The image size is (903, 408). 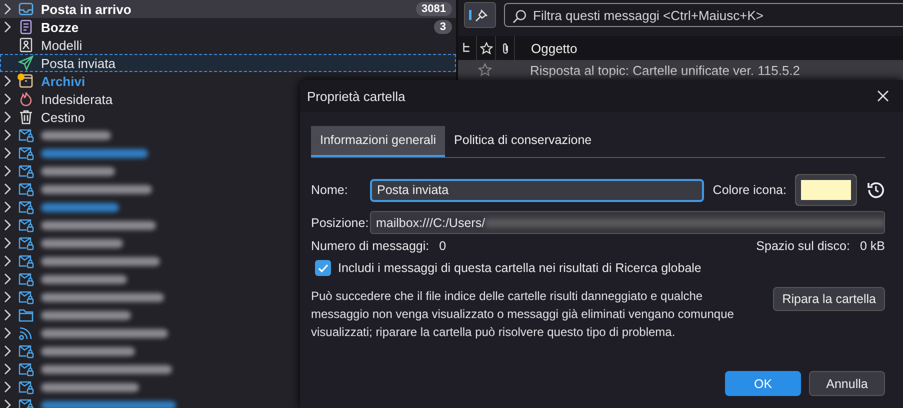 What do you see at coordinates (434, 9) in the screenshot?
I see `unread-count: 3081` at bounding box center [434, 9].